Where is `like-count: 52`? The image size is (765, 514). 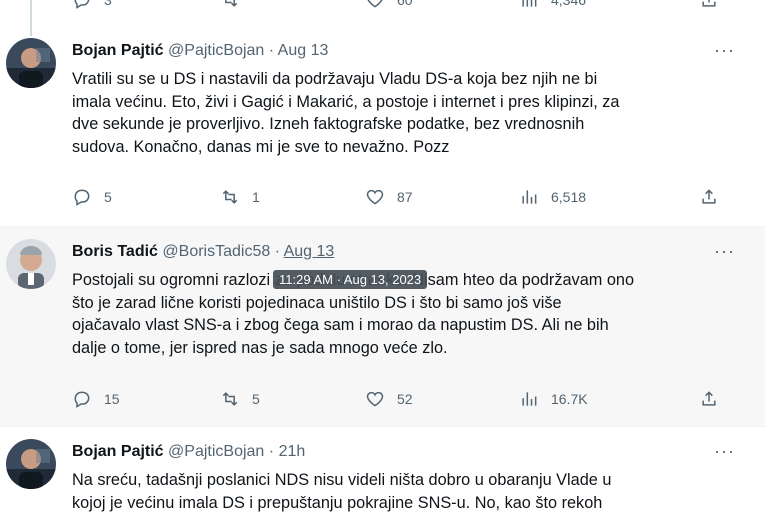 like-count: 52 is located at coordinates (405, 399).